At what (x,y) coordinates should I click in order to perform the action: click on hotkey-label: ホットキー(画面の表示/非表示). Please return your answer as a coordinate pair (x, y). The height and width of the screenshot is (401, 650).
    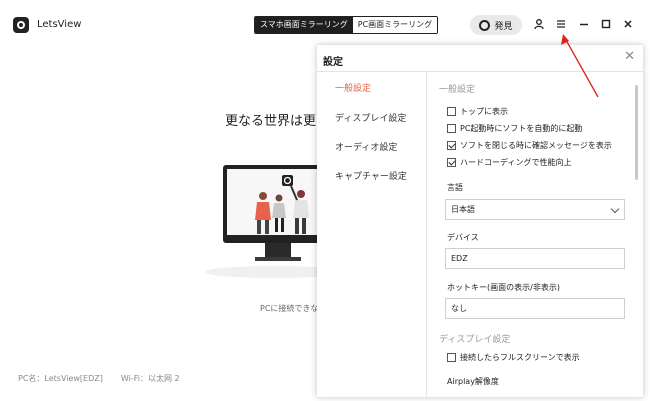
    Looking at the image, I should click on (503, 287).